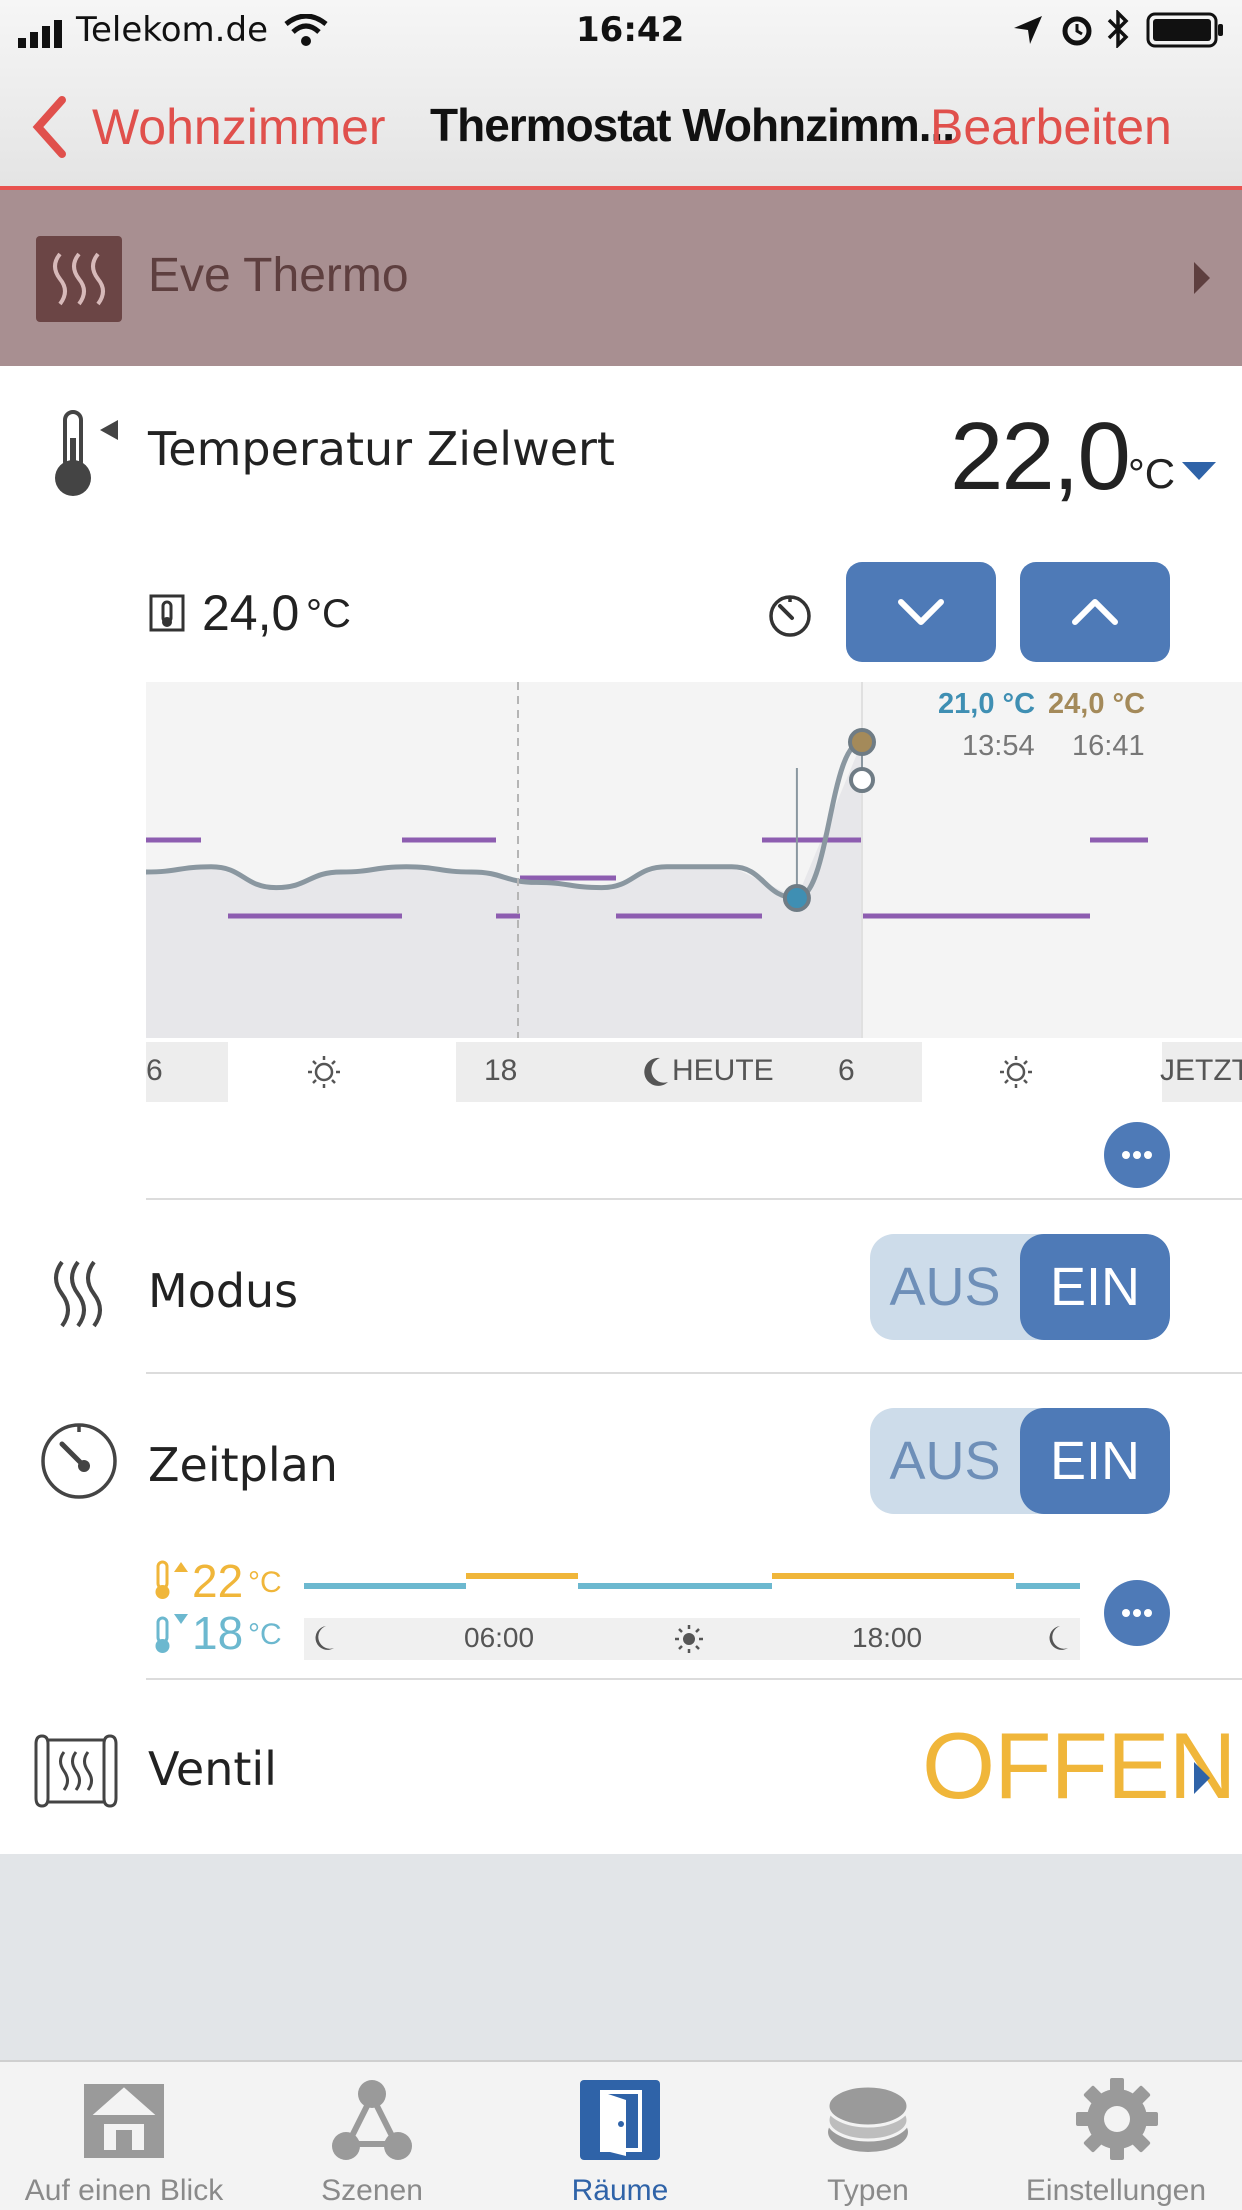 The image size is (1242, 2210). Describe the element at coordinates (86, 453) in the screenshot. I see `thermometer-icon` at that location.